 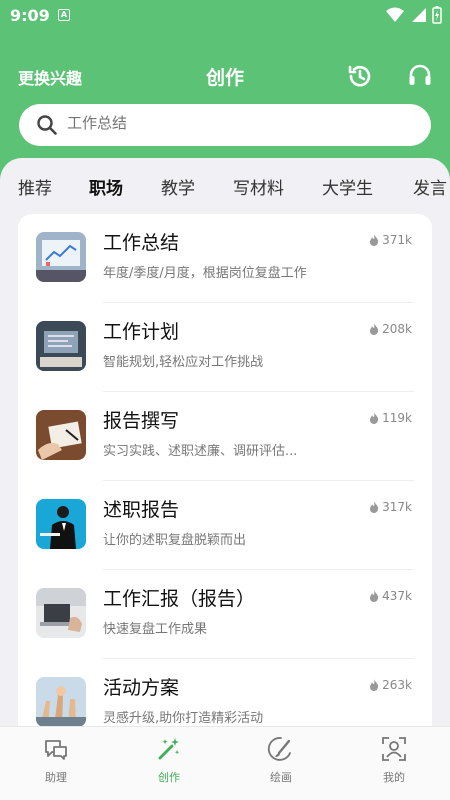 I want to click on item-title: 工作计划, so click(x=141, y=332).